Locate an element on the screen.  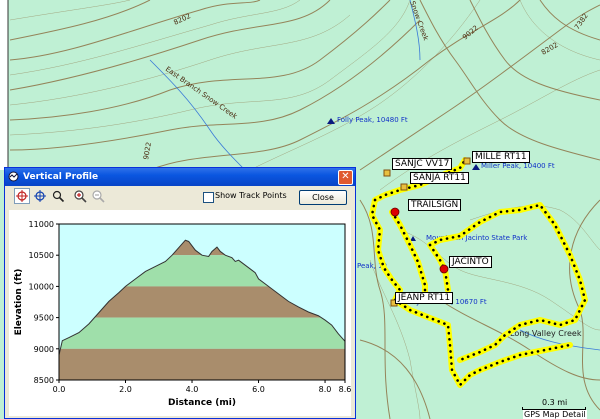
profile-toolbar: Show Track Points Close is located at coordinates (180, 196).